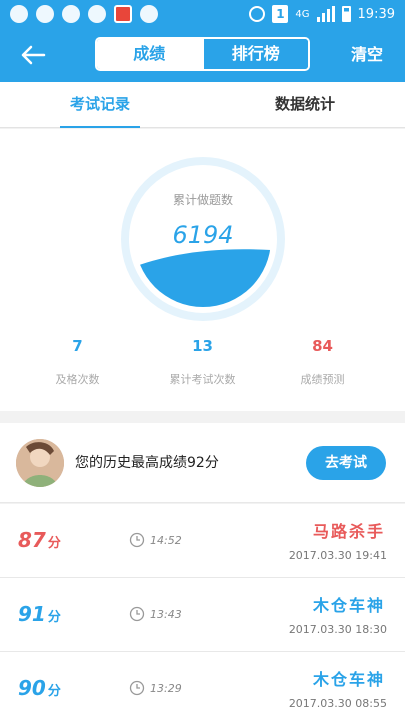 The height and width of the screenshot is (720, 405). Describe the element at coordinates (166, 688) in the screenshot. I see `record-duration: 13:29` at that location.